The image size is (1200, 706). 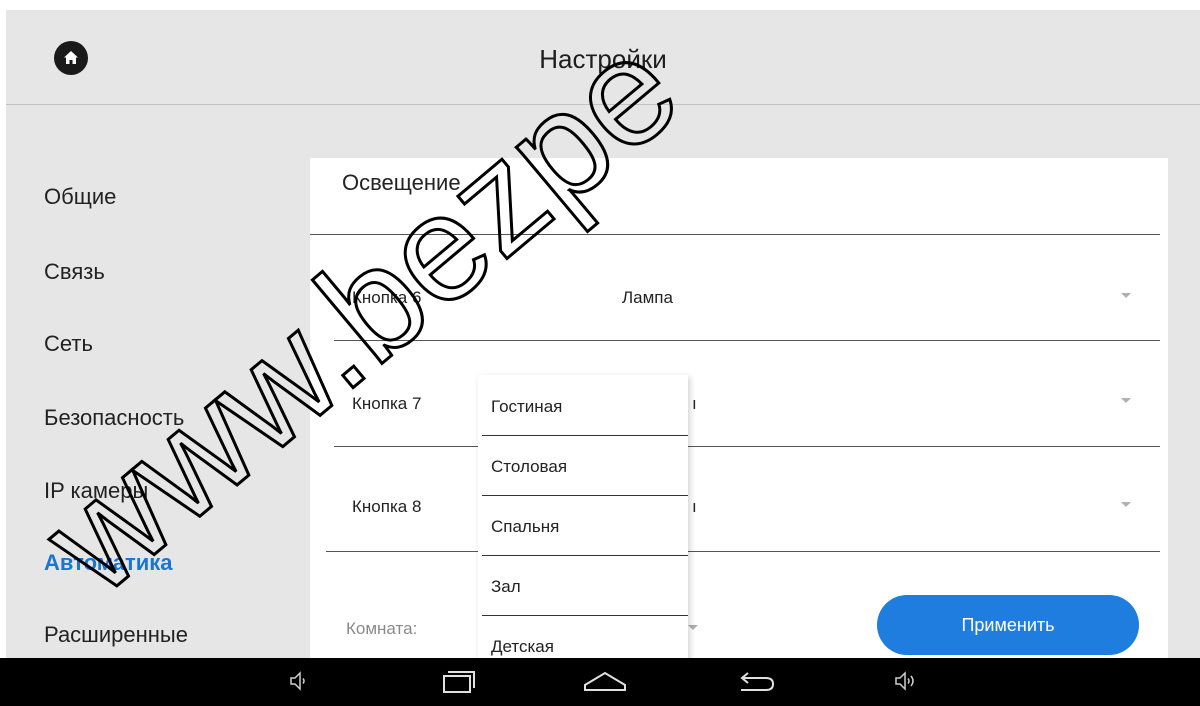 I want to click on row-label: Кнопка 7, so click(x=387, y=403).